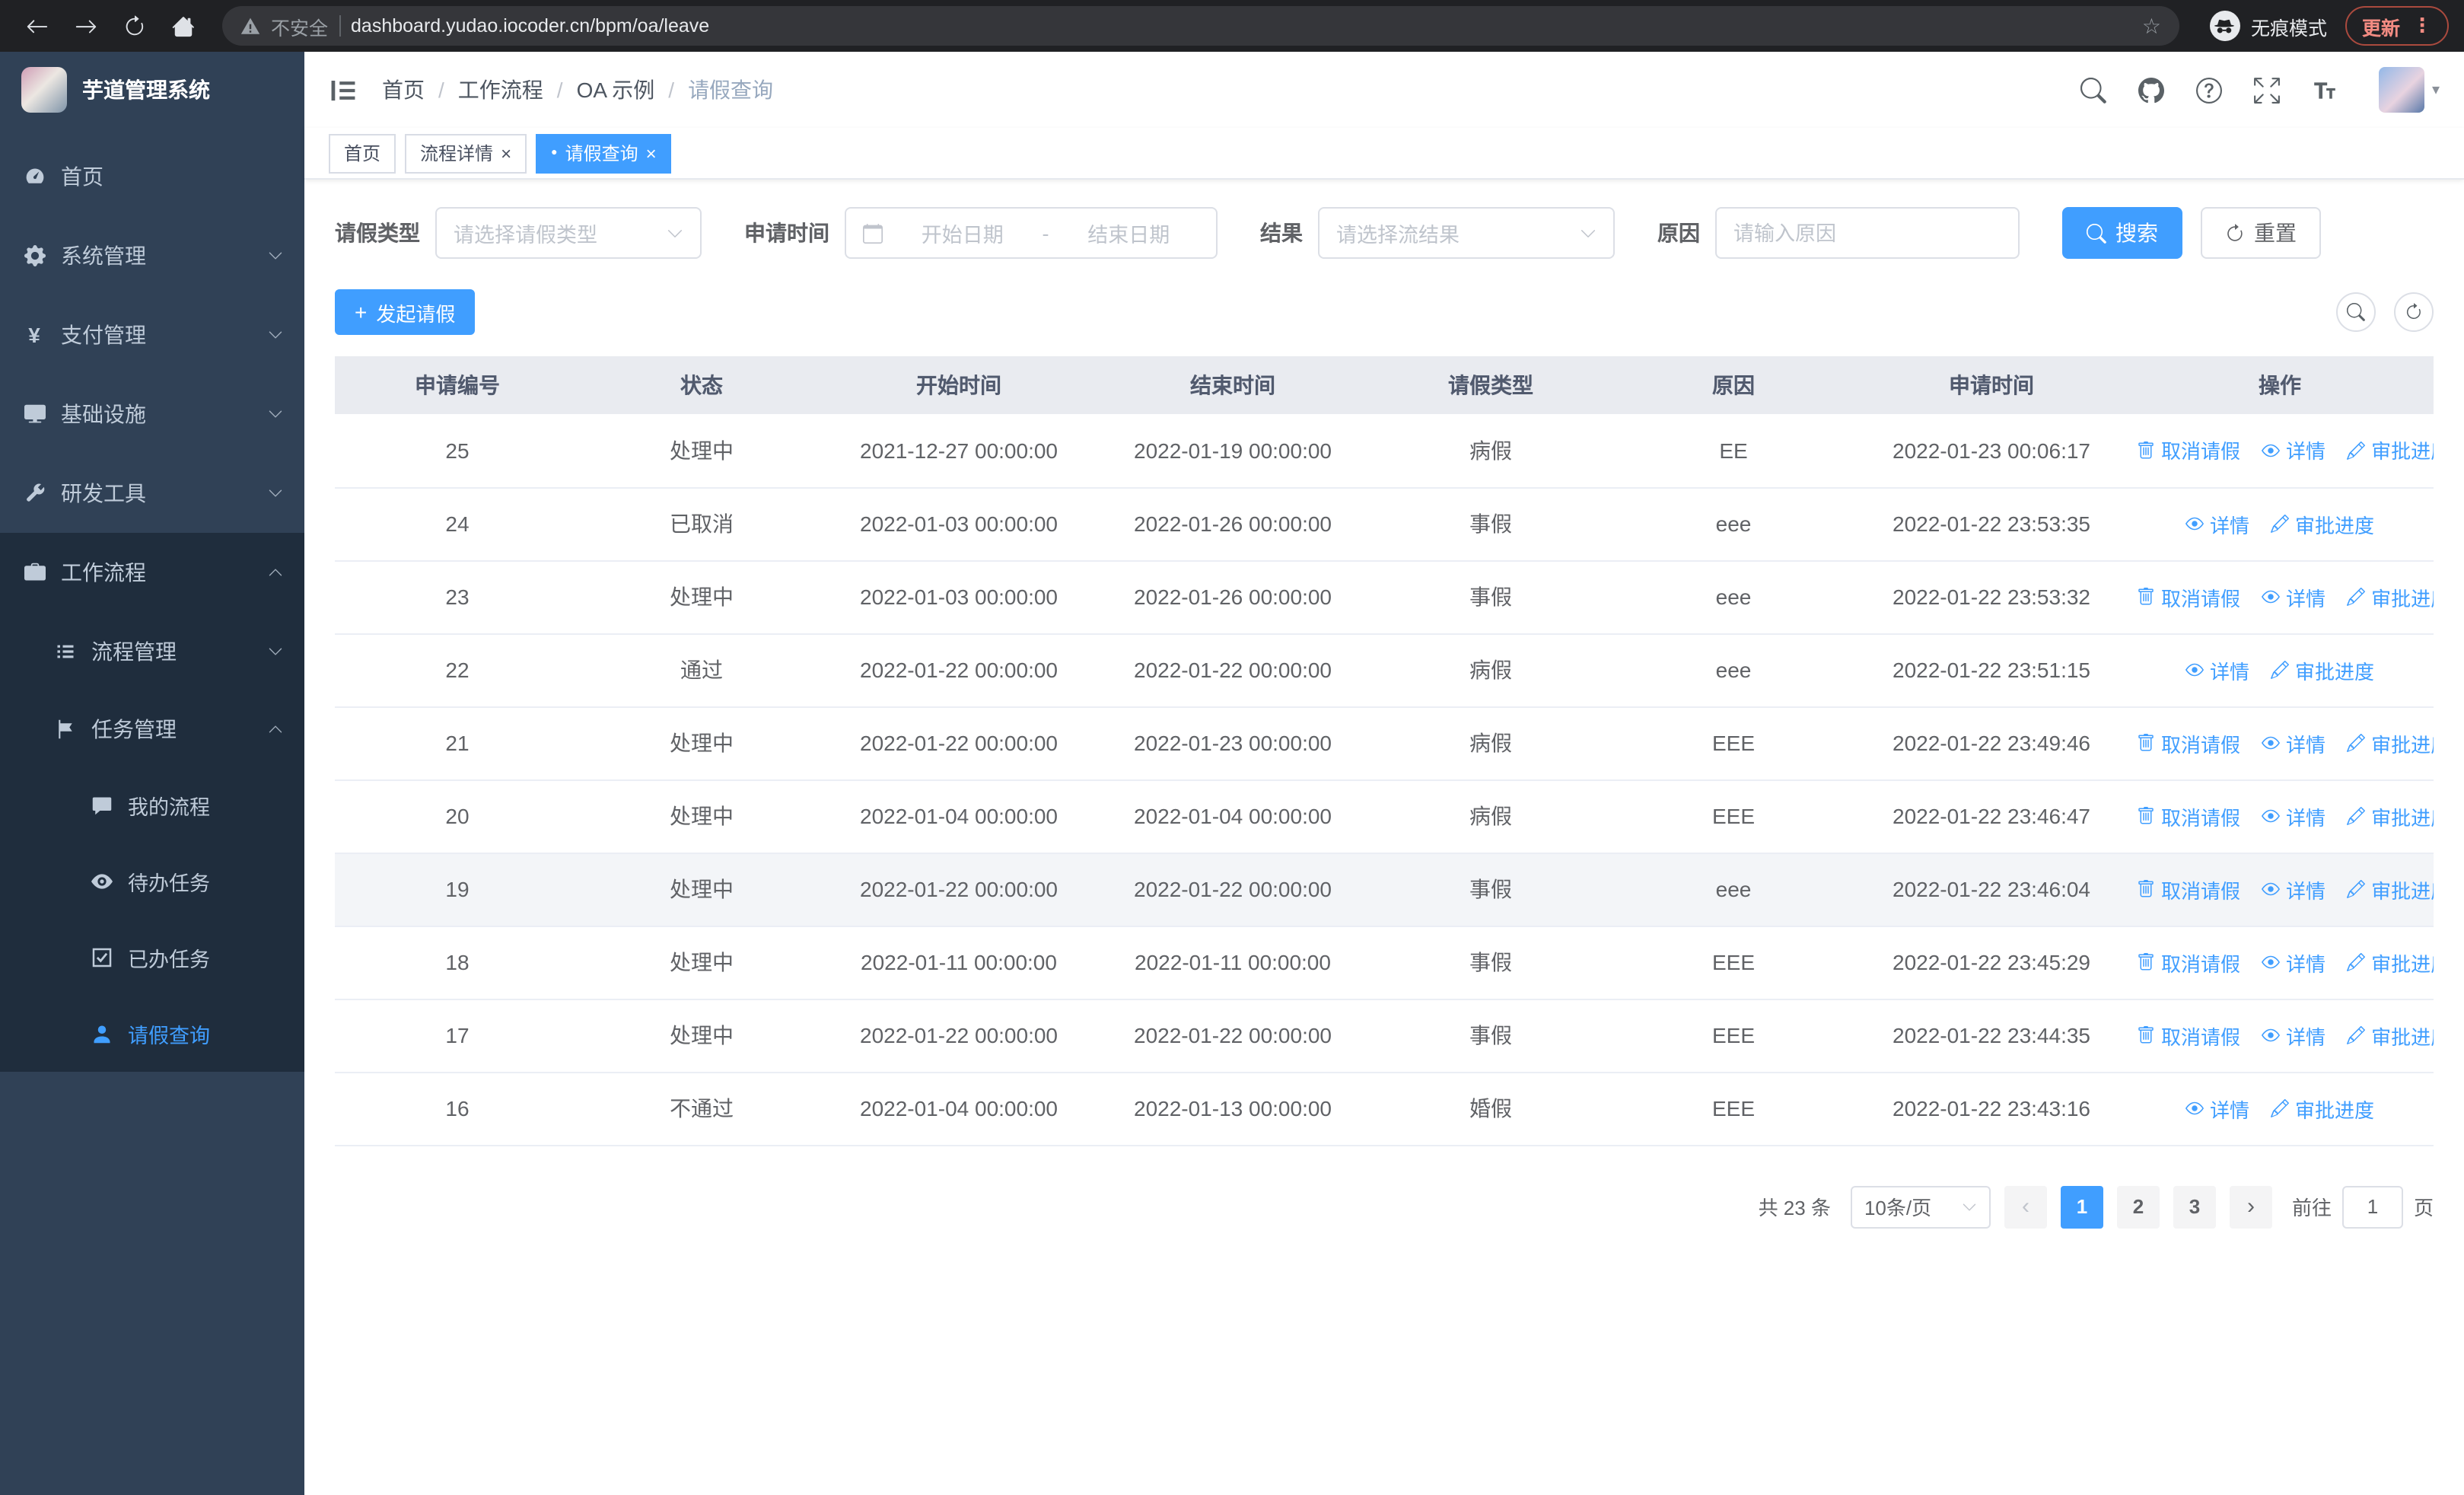 The width and height of the screenshot is (2464, 1495). Describe the element at coordinates (152, 729) in the screenshot. I see `sidebar-item-task-mgmt: 任务管理` at that location.